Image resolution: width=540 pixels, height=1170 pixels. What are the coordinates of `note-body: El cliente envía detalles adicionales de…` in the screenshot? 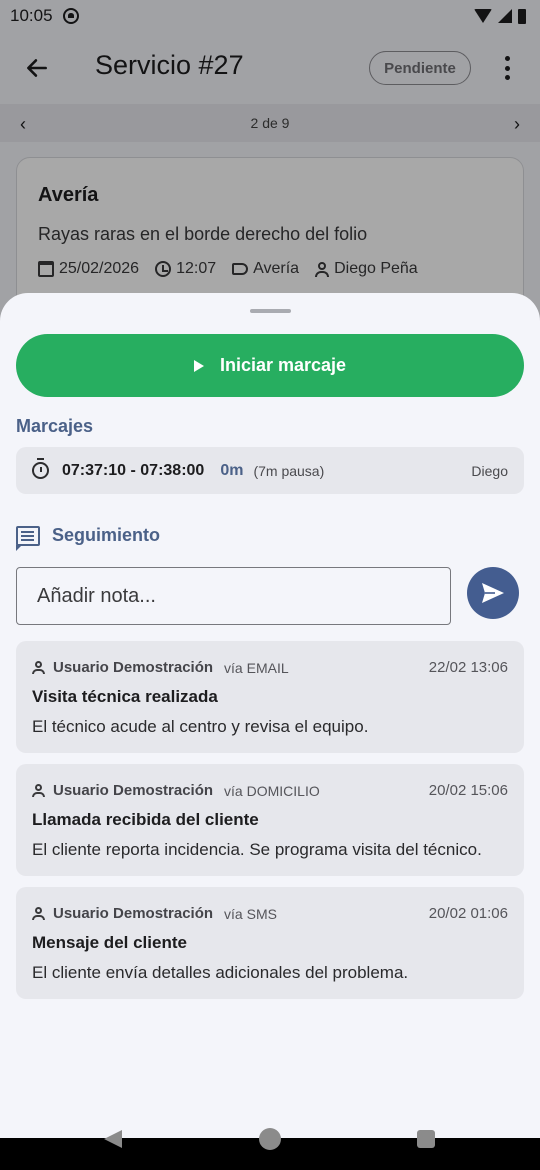 It's located at (220, 972).